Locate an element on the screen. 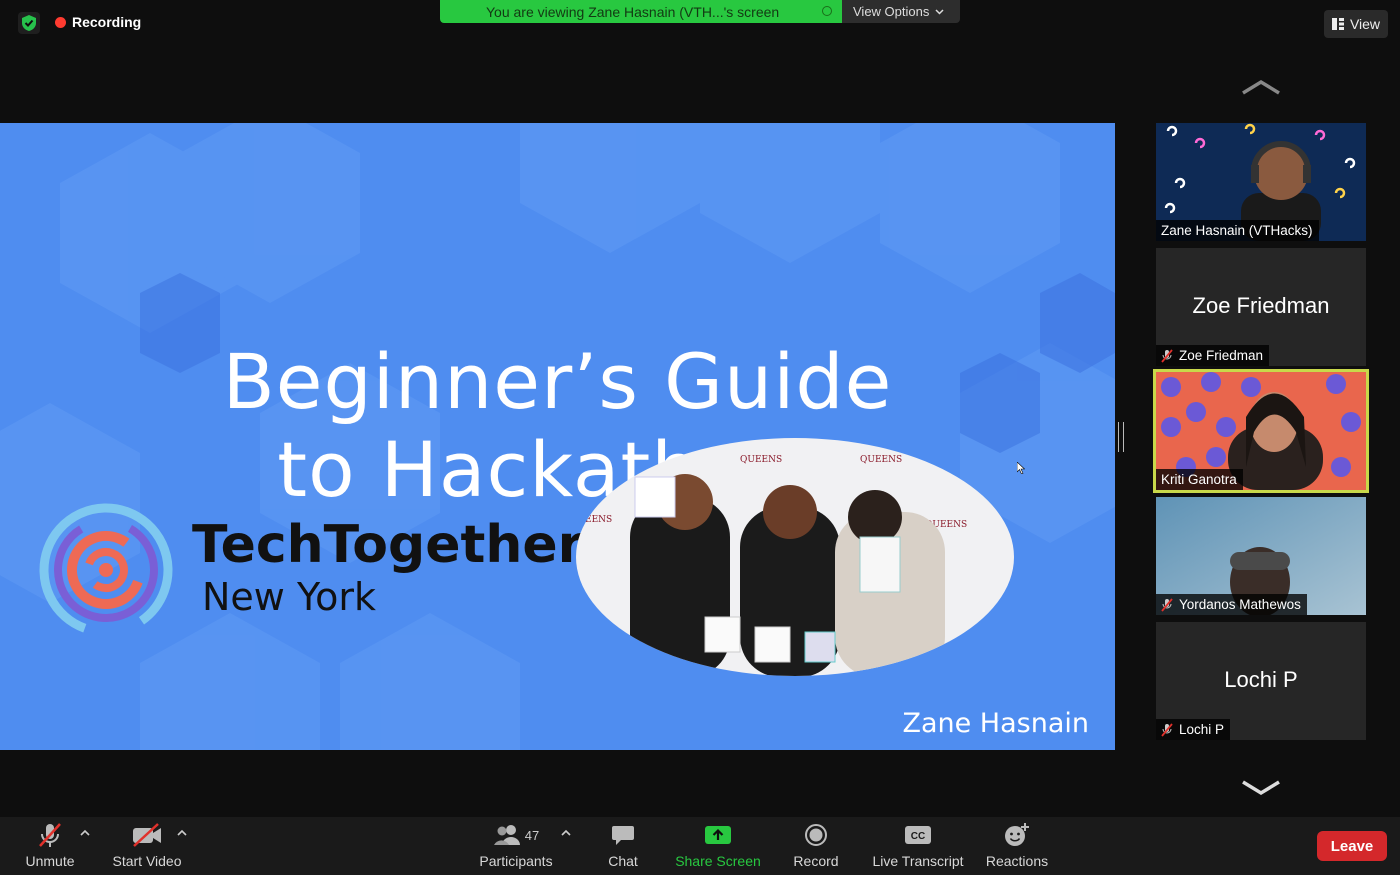 The height and width of the screenshot is (875, 1400). participant-name: Kriti Ganotra is located at coordinates (1199, 479).